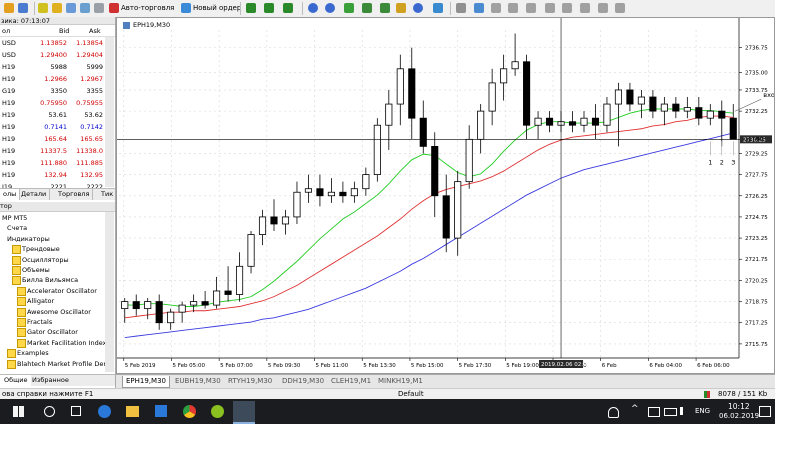 Image resolution: width=800 pixels, height=450 pixels. Describe the element at coordinates (313, 8) in the screenshot. I see `zoom-in-icon` at that location.